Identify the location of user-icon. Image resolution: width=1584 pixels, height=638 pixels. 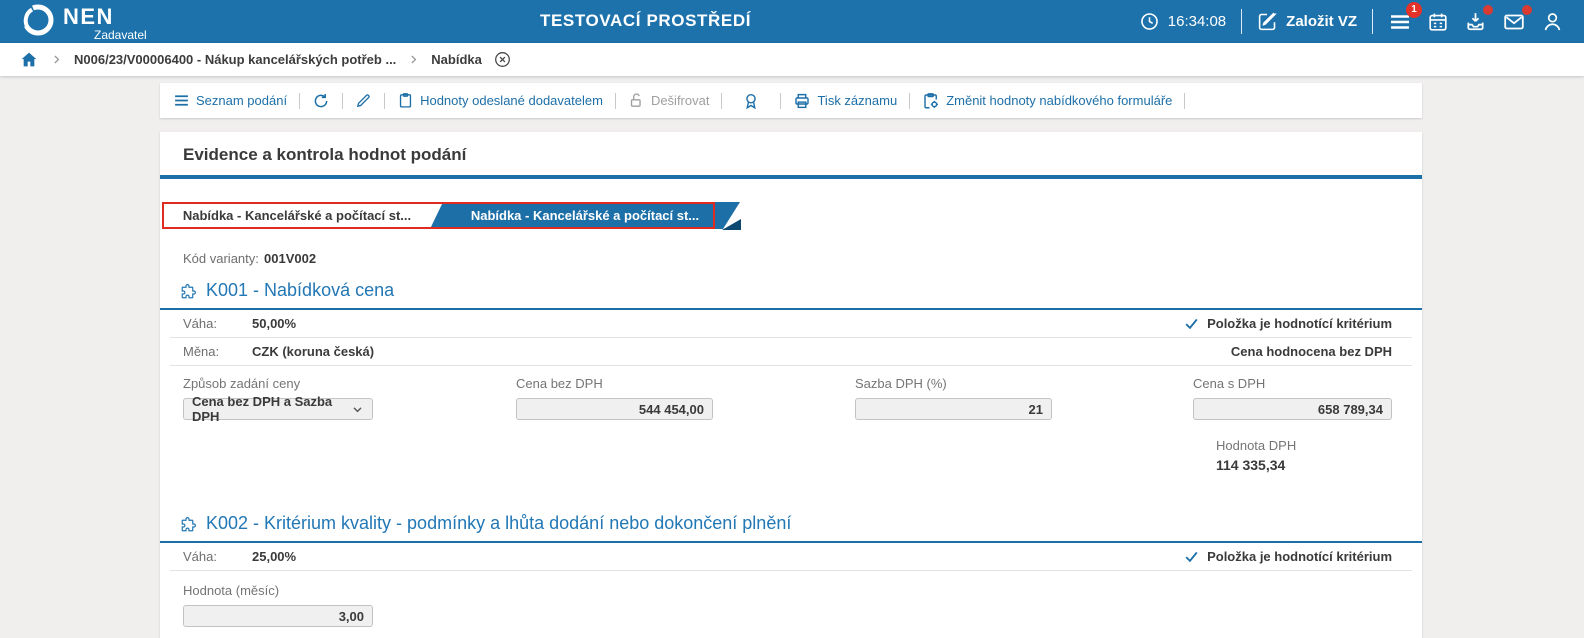
(1552, 21).